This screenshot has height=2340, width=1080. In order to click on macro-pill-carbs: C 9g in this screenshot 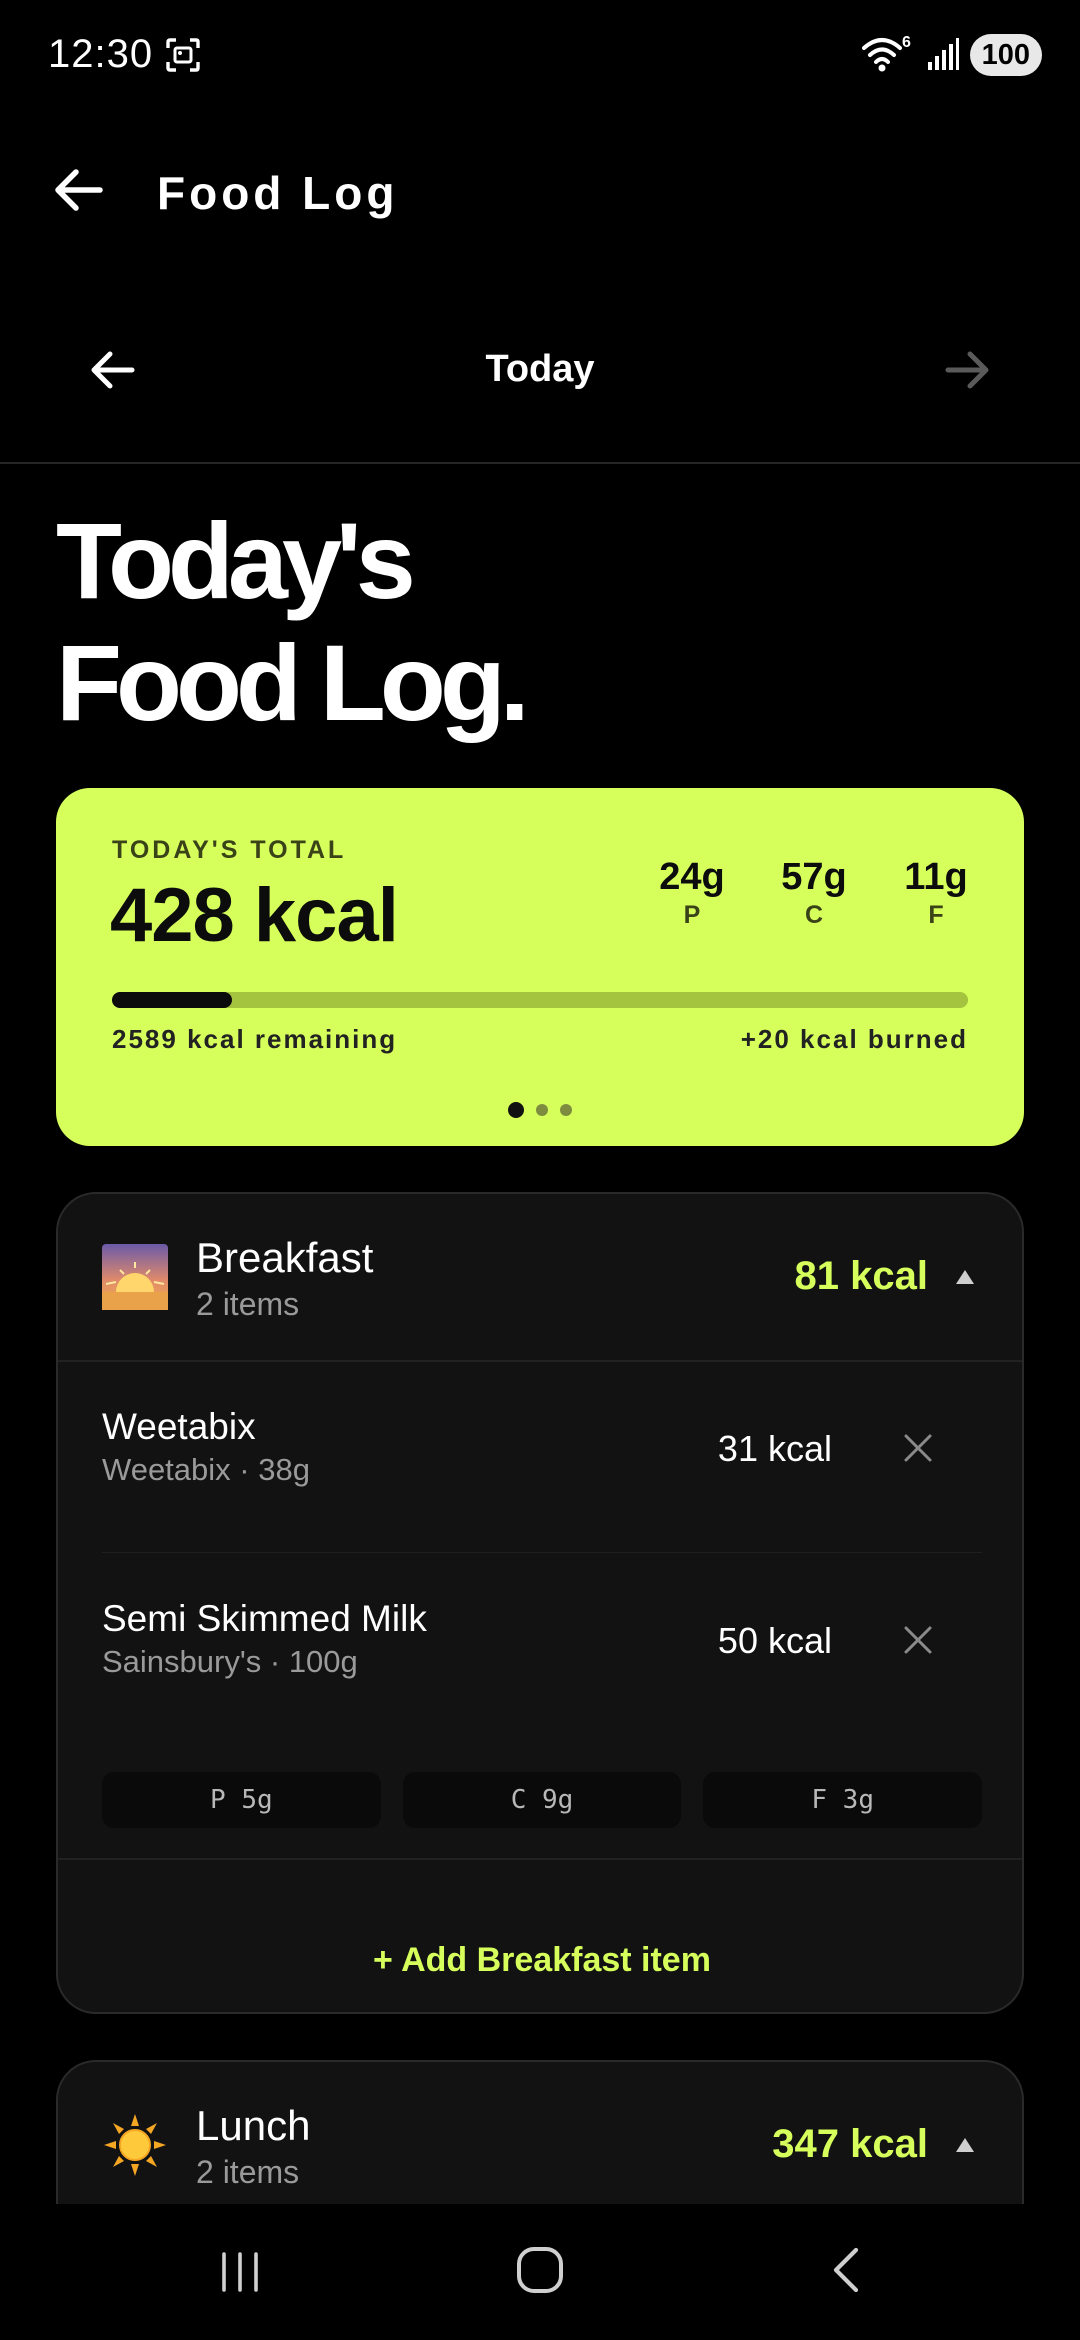, I will do `click(542, 1800)`.